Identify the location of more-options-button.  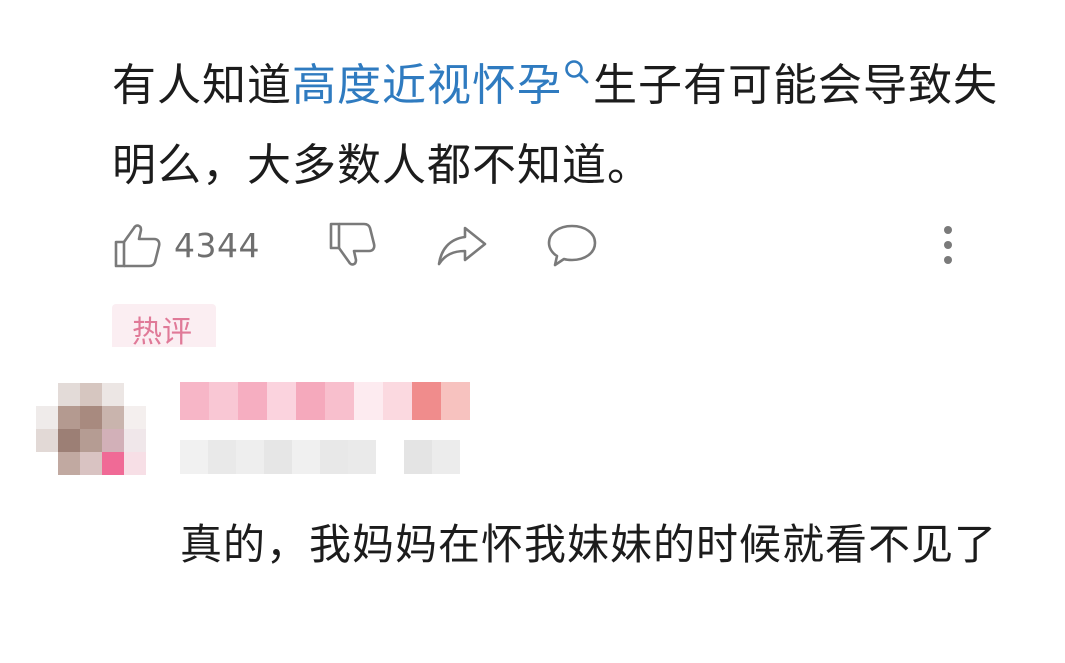
(948, 245).